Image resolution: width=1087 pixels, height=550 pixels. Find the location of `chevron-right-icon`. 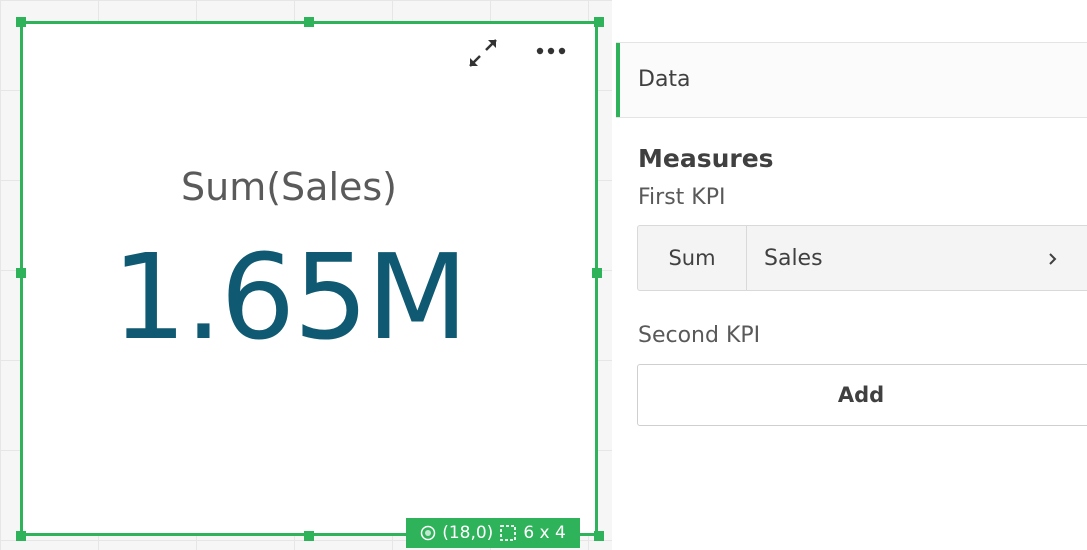

chevron-right-icon is located at coordinates (1053, 259).